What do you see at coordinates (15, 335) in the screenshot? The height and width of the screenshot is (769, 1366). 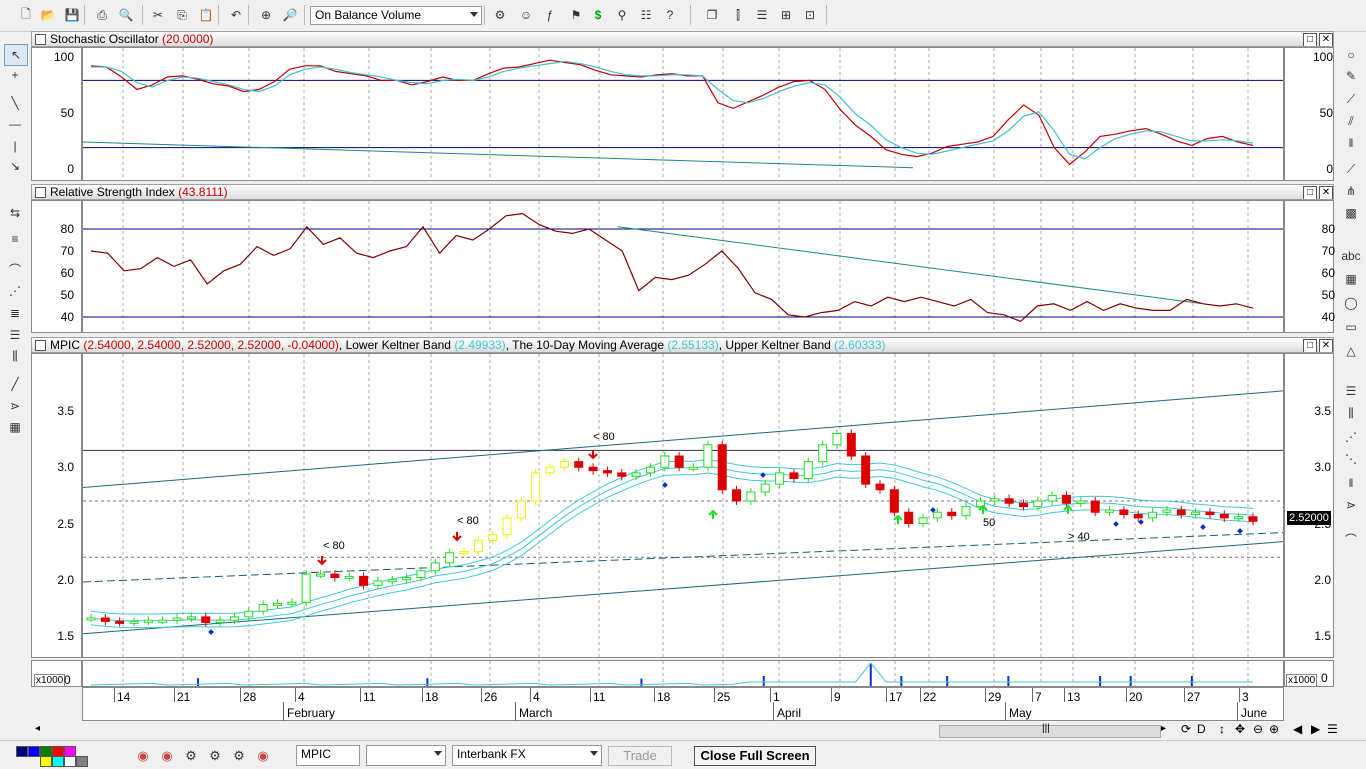 I see `retracement-tool-icon: ☰` at bounding box center [15, 335].